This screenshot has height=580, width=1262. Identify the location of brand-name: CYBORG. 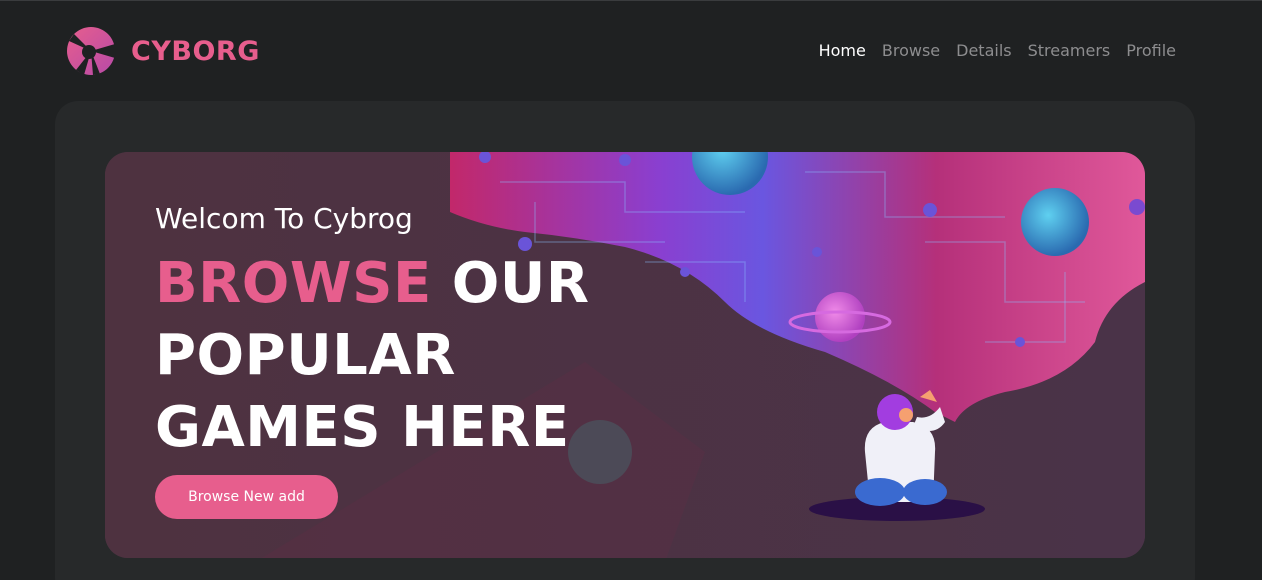
(195, 51).